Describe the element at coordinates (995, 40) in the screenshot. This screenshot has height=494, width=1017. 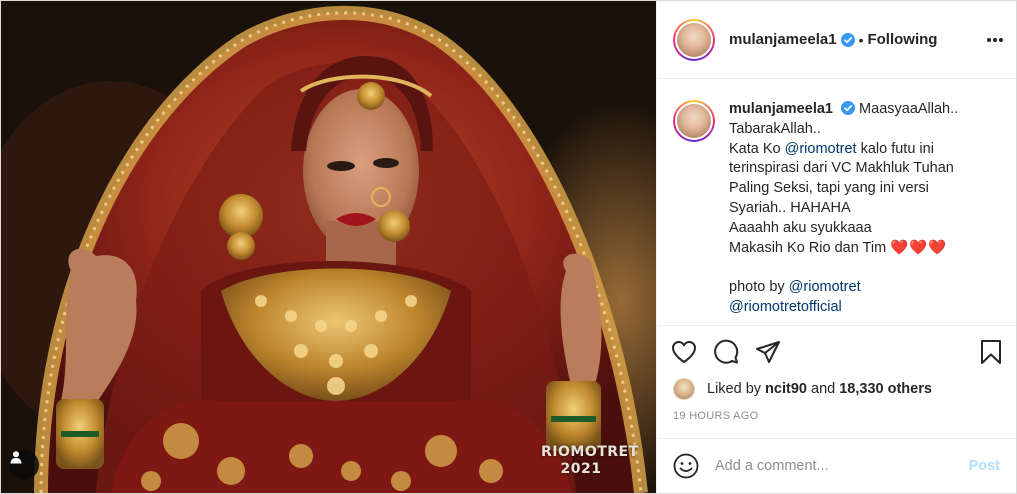
I see `more-options-icon` at that location.